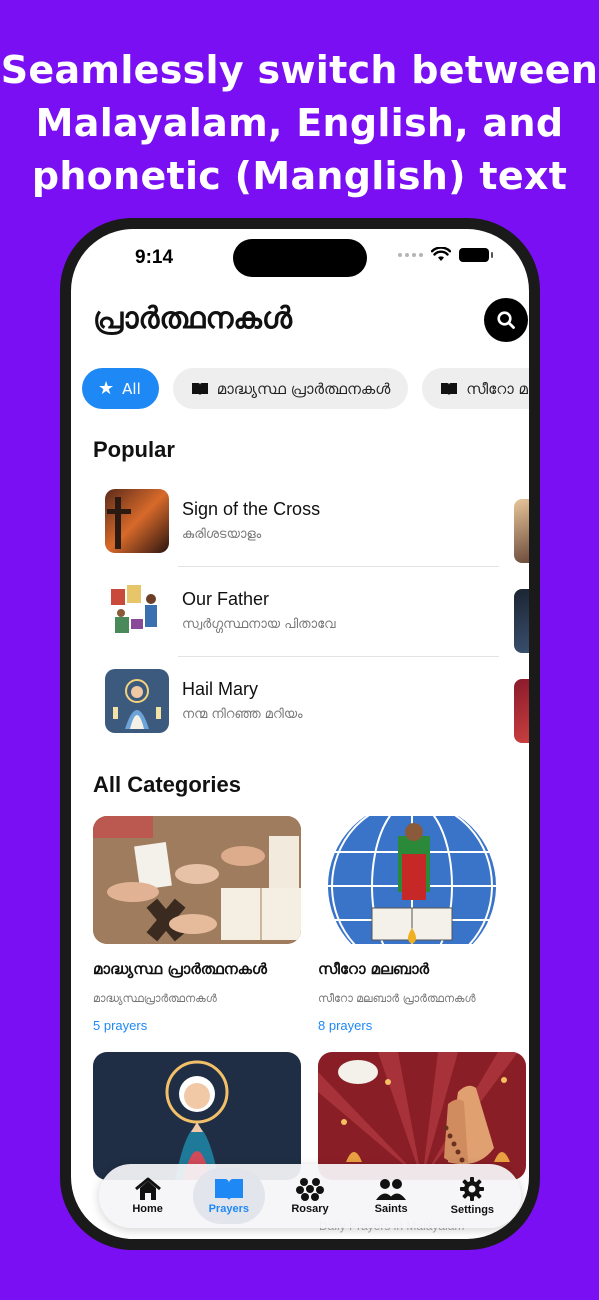 The image size is (599, 1300). I want to click on popular-item: Our Father സ്വർഗ്ഗസ്ഥനായ പിതാവേ, so click(302, 624).